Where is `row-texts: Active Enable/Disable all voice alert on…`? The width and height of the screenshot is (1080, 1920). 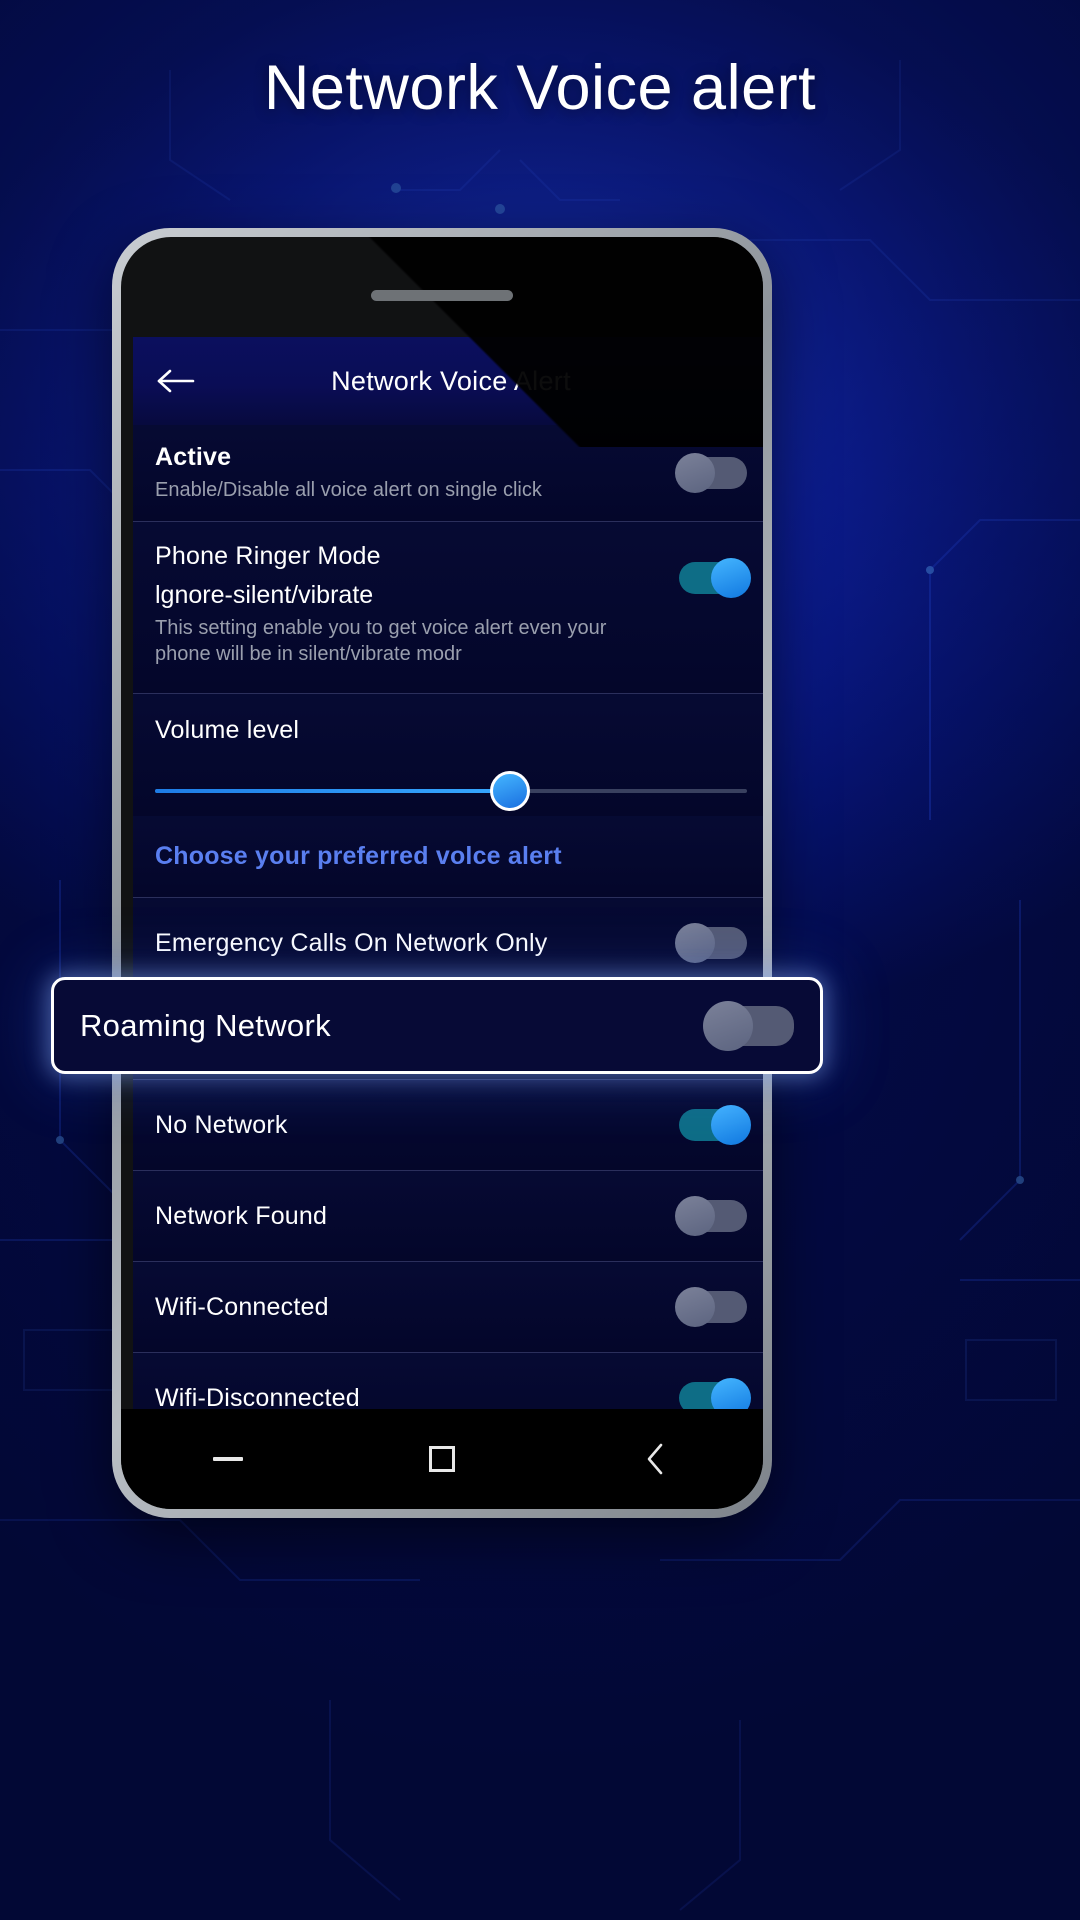 row-texts: Active Enable/Disable all voice alert on… is located at coordinates (411, 473).